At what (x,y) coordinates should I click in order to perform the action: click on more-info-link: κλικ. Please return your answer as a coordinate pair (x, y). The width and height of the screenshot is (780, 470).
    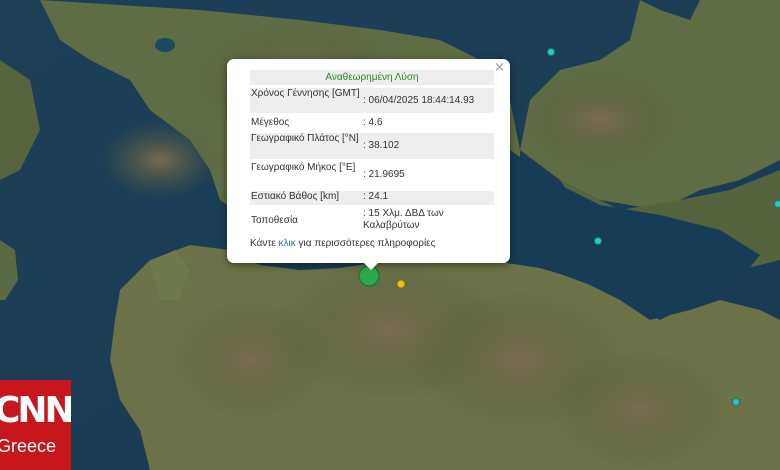
    Looking at the image, I should click on (287, 243).